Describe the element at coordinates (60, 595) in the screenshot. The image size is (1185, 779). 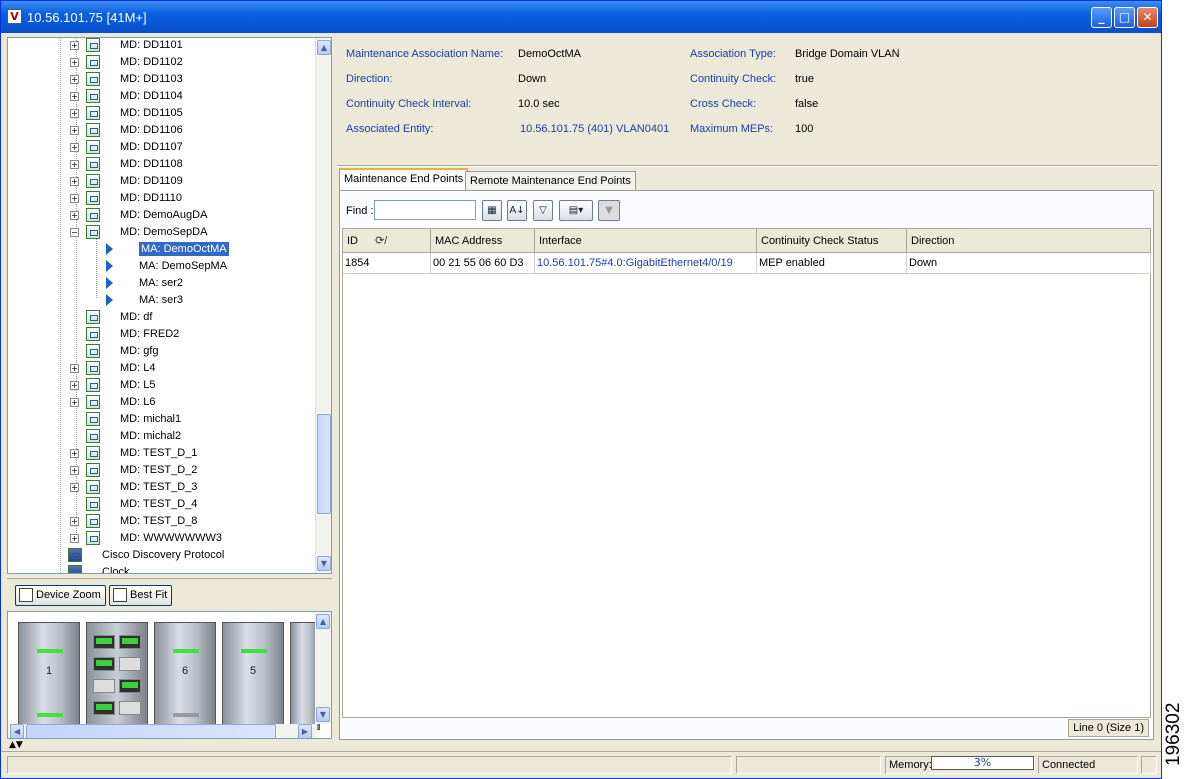
I see `device-zoom-button: Device Zoom` at that location.